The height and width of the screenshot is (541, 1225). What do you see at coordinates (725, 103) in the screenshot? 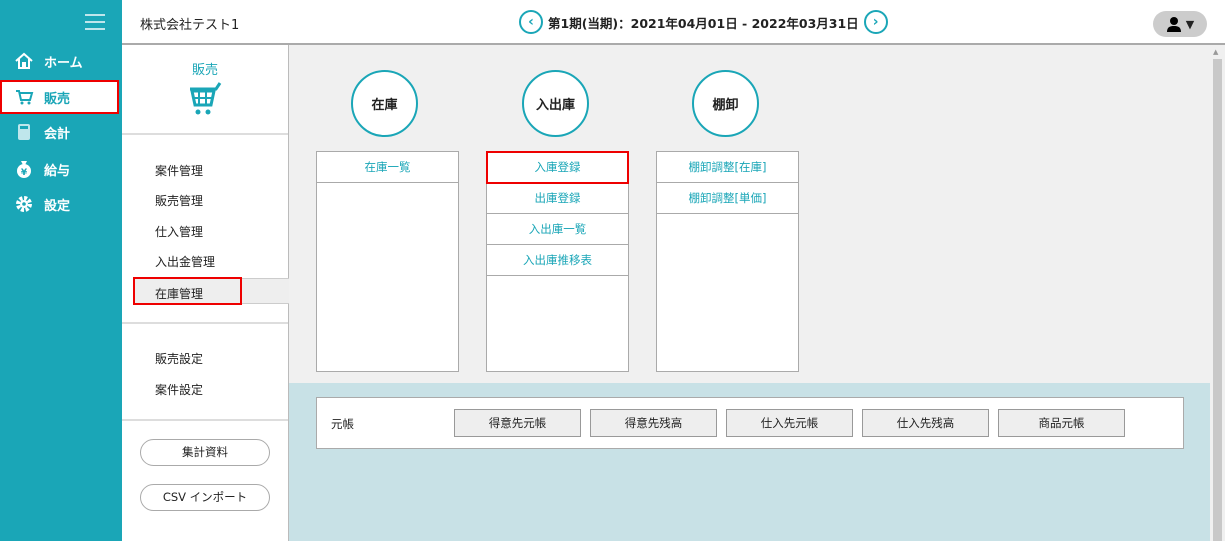
I see `section-title-inventory: 棚卸` at bounding box center [725, 103].